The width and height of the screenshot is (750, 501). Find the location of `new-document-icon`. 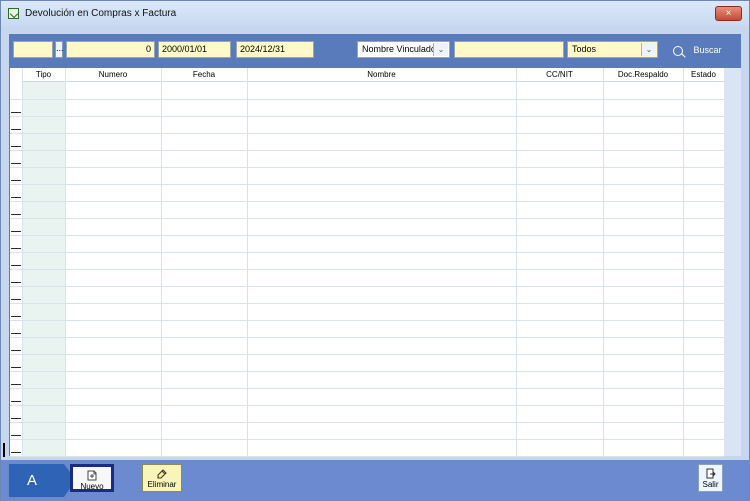

new-document-icon is located at coordinates (92, 476).